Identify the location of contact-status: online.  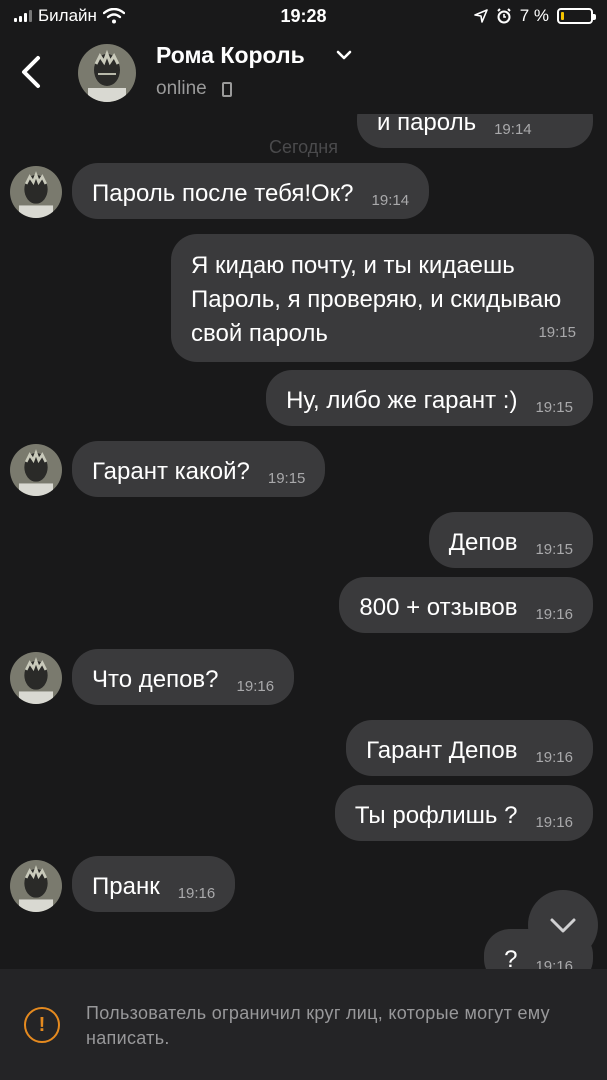
(181, 88).